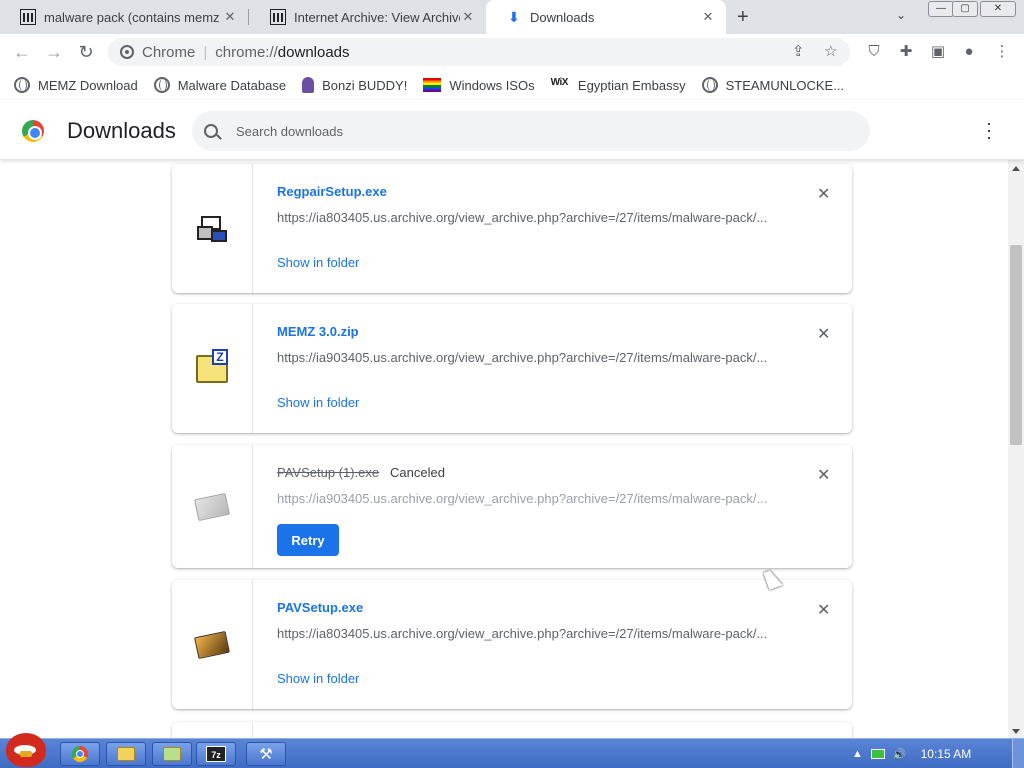  I want to click on tab-internet-archive: Internet Archive: View Archive ✕, so click(368, 17).